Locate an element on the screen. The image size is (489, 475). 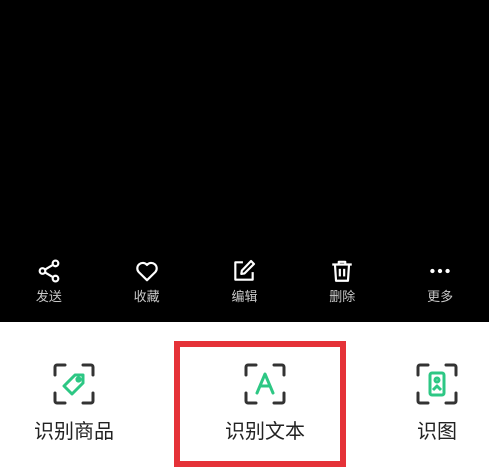
recognize-image-button: 识图 is located at coordinates (437, 383).